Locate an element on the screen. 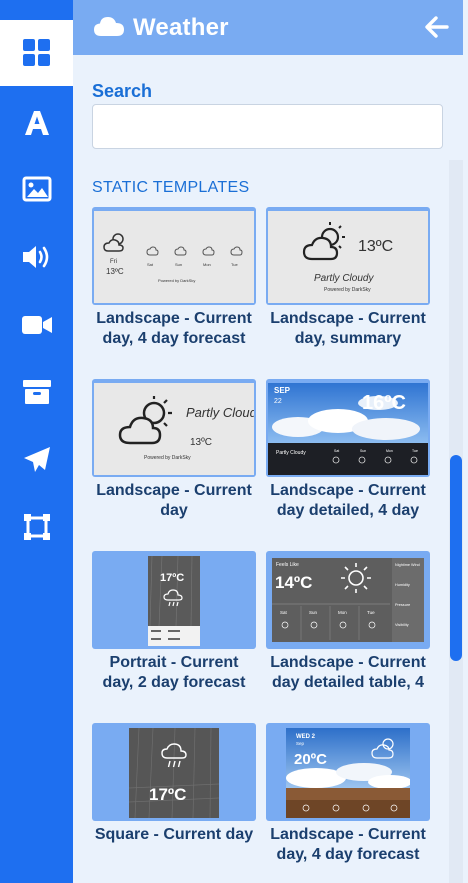  summary-preview: 13ºC Partly Cloudy Powered by DarkSky is located at coordinates (347, 257).